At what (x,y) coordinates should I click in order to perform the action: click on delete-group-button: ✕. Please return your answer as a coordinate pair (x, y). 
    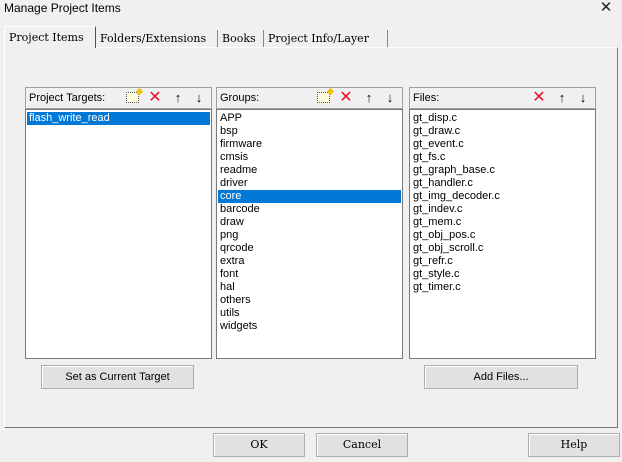
    Looking at the image, I should click on (346, 98).